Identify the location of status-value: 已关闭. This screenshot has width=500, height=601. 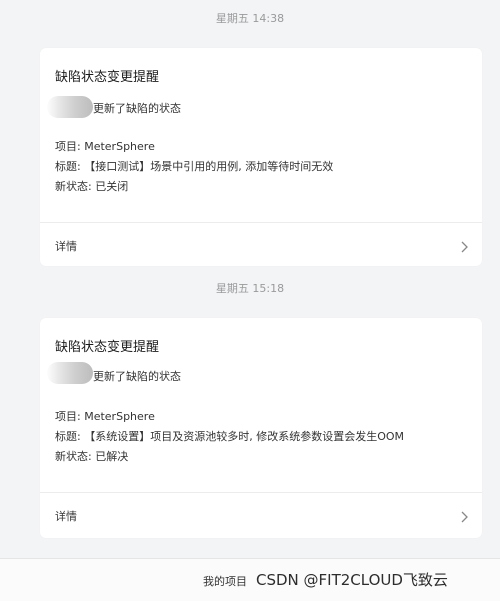
(112, 186).